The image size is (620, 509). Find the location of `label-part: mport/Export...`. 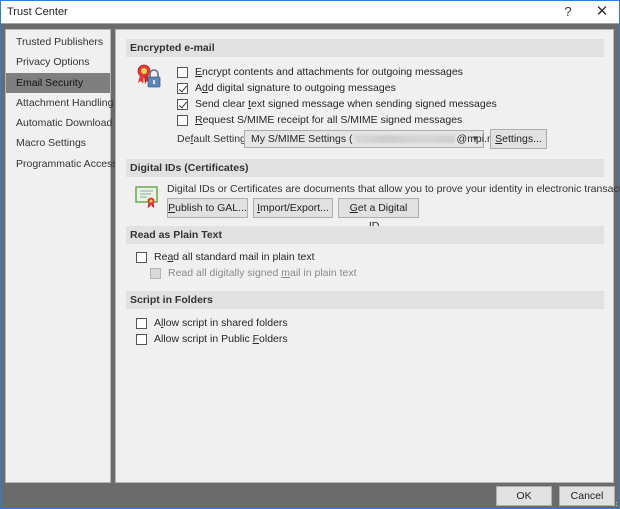

label-part: mport/Export... is located at coordinates (294, 208).